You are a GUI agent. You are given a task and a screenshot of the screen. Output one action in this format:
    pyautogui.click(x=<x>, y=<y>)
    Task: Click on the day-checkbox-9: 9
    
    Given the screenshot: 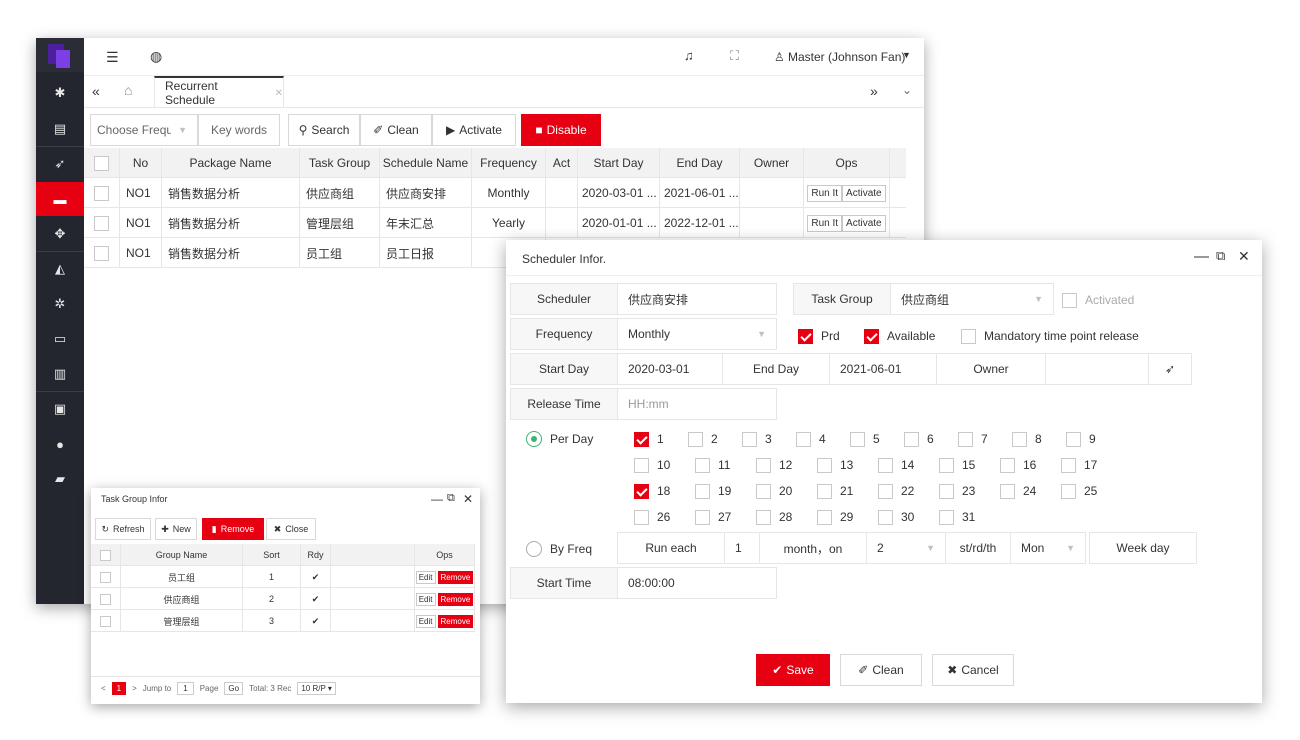 What is the action you would take?
    pyautogui.click(x=1081, y=439)
    